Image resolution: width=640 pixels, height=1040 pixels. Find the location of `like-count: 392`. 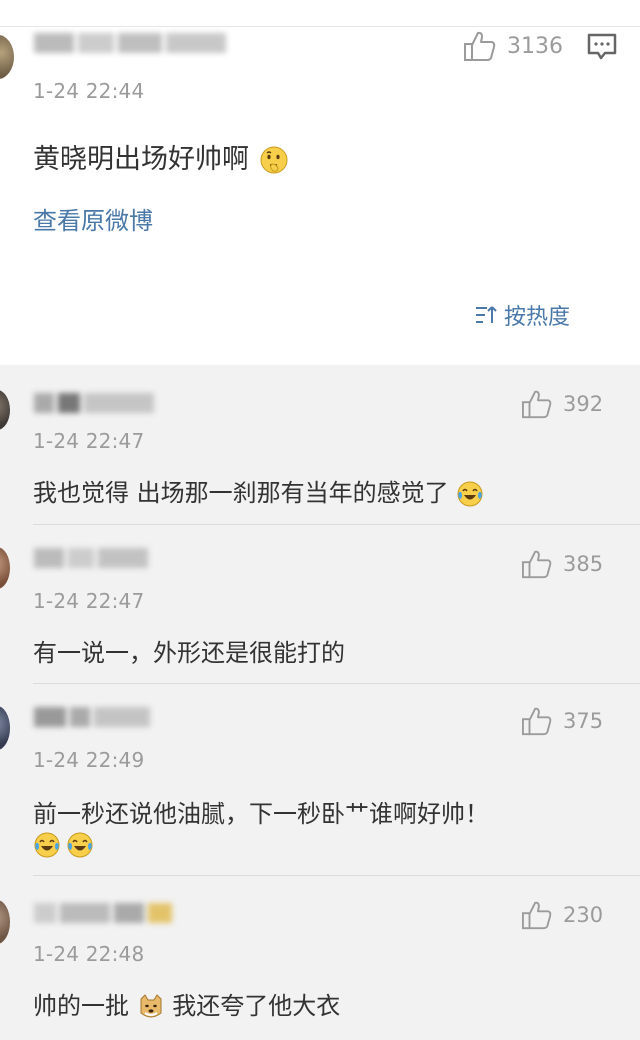

like-count: 392 is located at coordinates (583, 404).